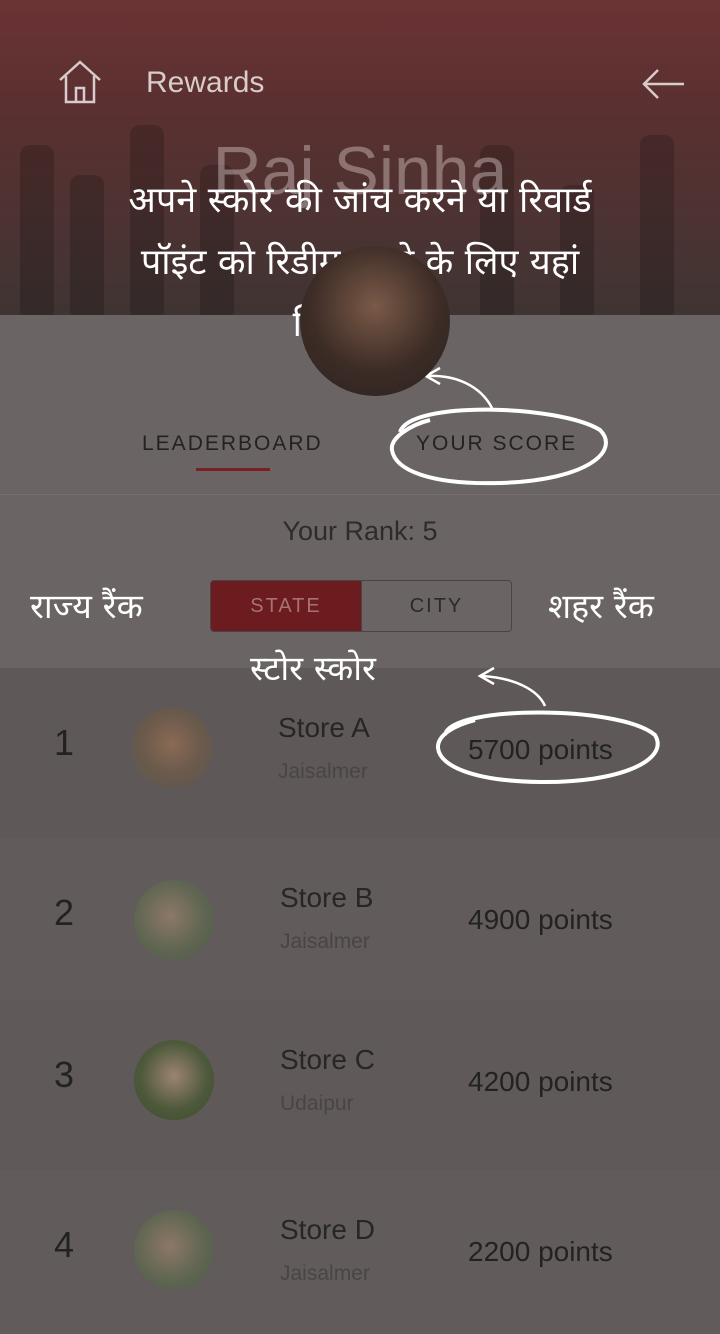 The width and height of the screenshot is (720, 1334). Describe the element at coordinates (540, 1251) in the screenshot. I see `store-points: 2200 points` at that location.